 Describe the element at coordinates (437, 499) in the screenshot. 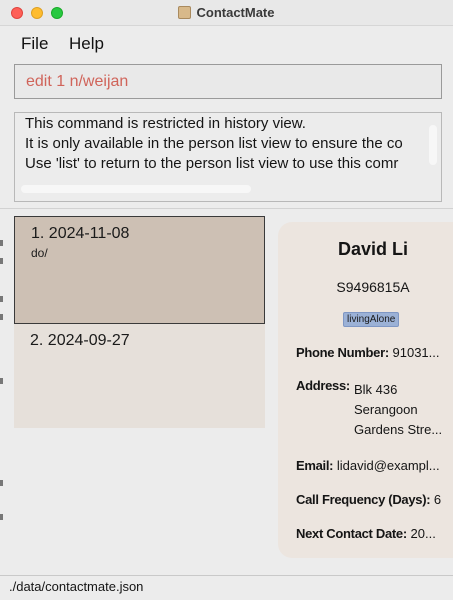

I see `call-frequency-value: 6` at that location.